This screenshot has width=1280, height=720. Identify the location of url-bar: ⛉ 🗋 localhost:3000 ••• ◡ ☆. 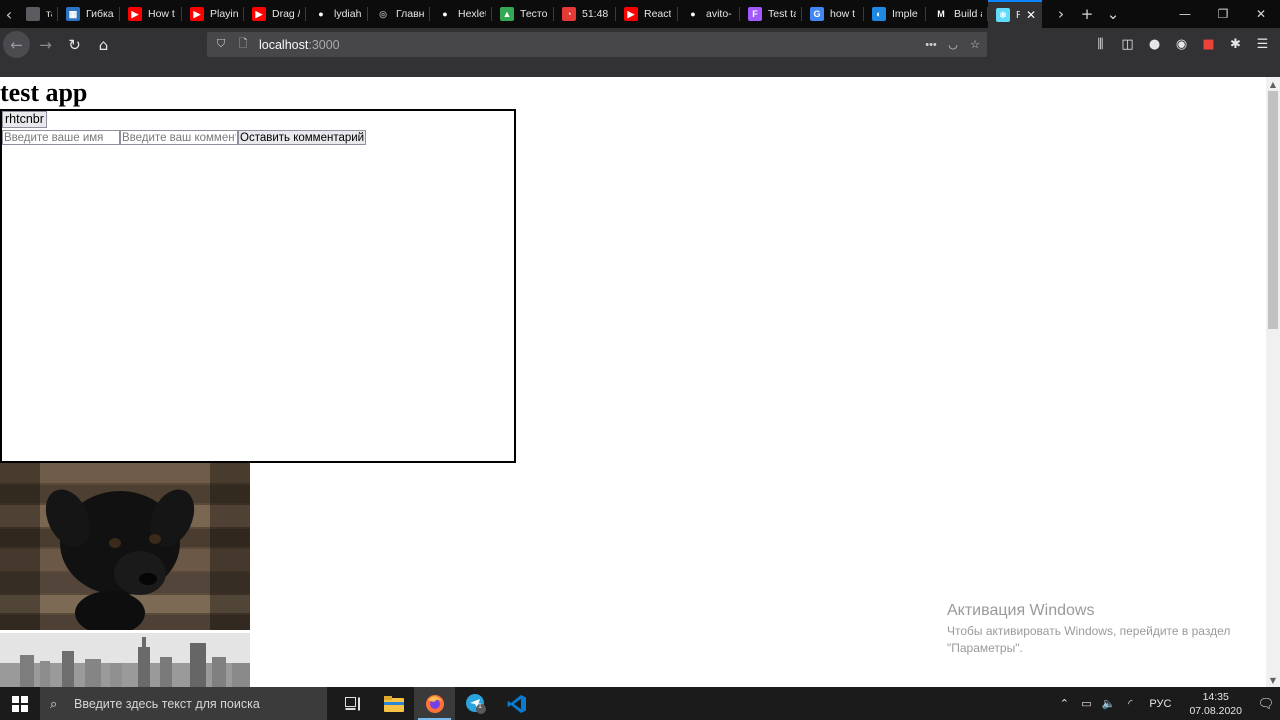
(597, 44).